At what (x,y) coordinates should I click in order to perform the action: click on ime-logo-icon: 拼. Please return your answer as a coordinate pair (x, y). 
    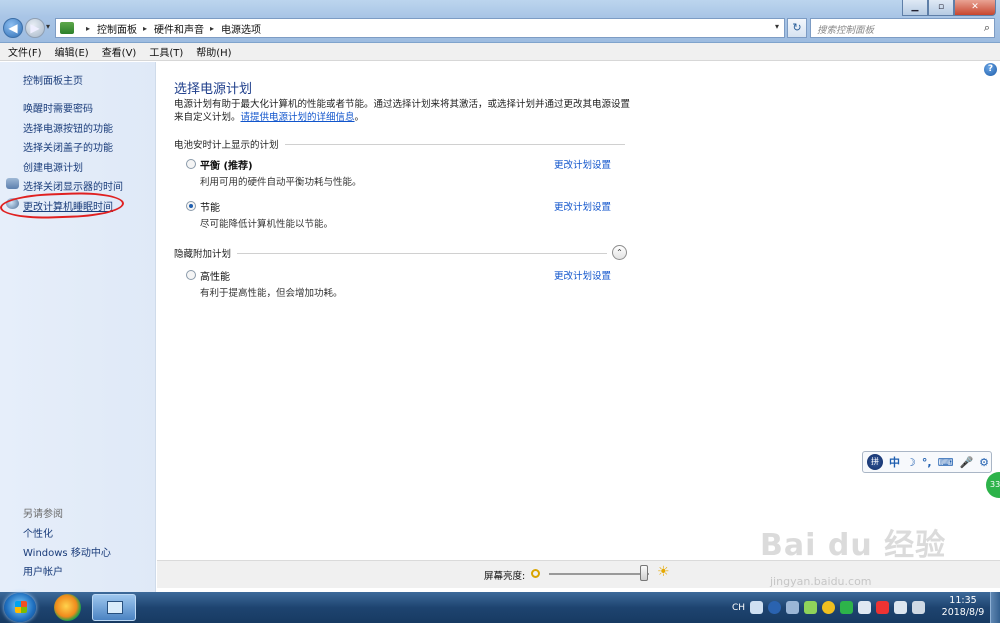
    Looking at the image, I should click on (875, 462).